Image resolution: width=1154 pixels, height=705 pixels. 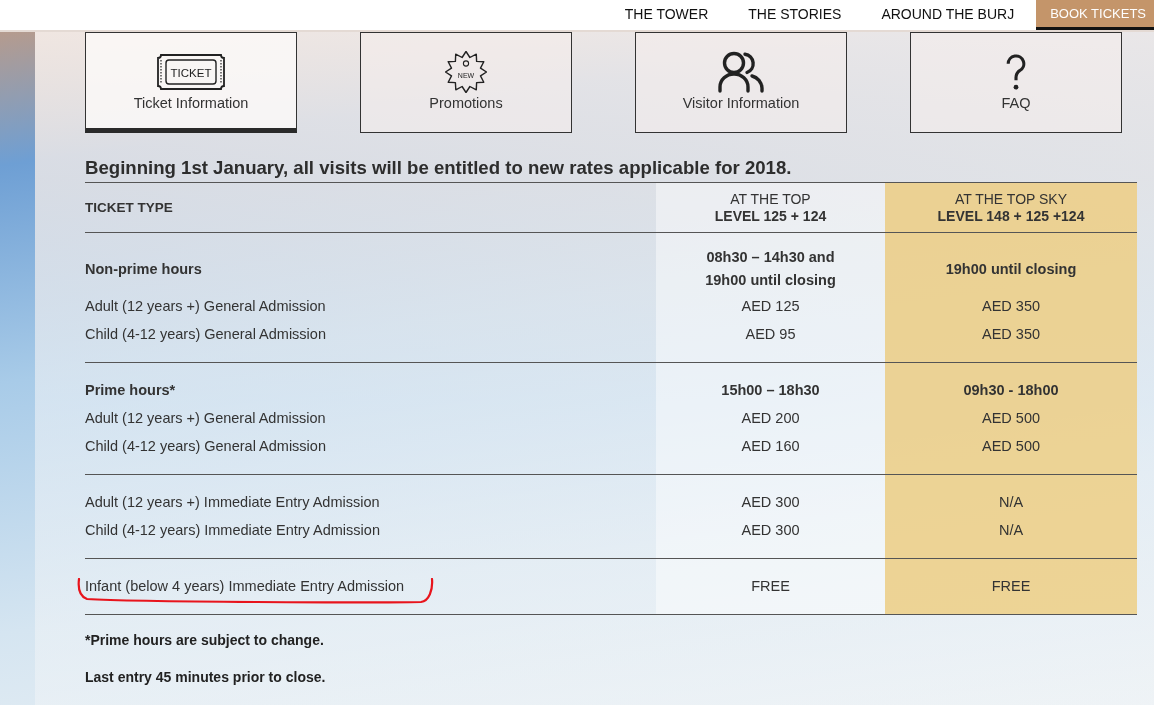 I want to click on level-label: LEVEL 125 + 124, so click(x=770, y=216).